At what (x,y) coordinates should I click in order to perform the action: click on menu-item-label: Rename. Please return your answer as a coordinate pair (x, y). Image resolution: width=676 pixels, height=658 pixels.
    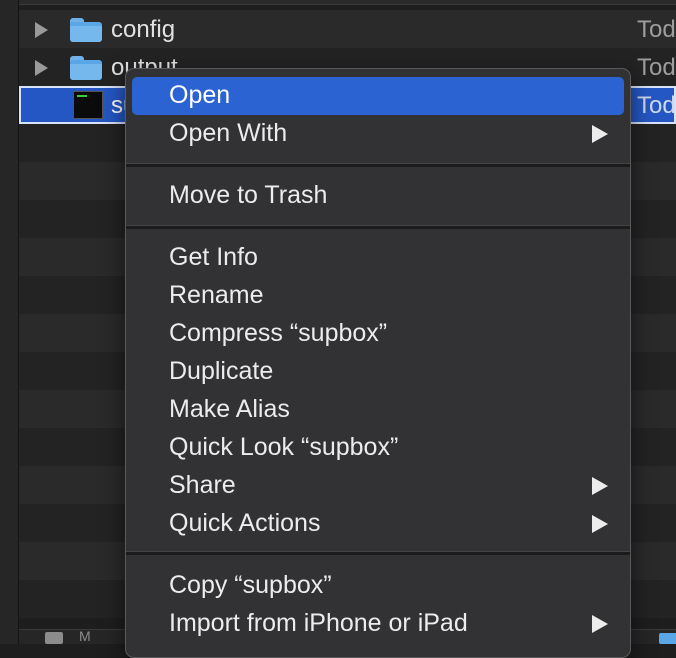
    Looking at the image, I should click on (216, 295).